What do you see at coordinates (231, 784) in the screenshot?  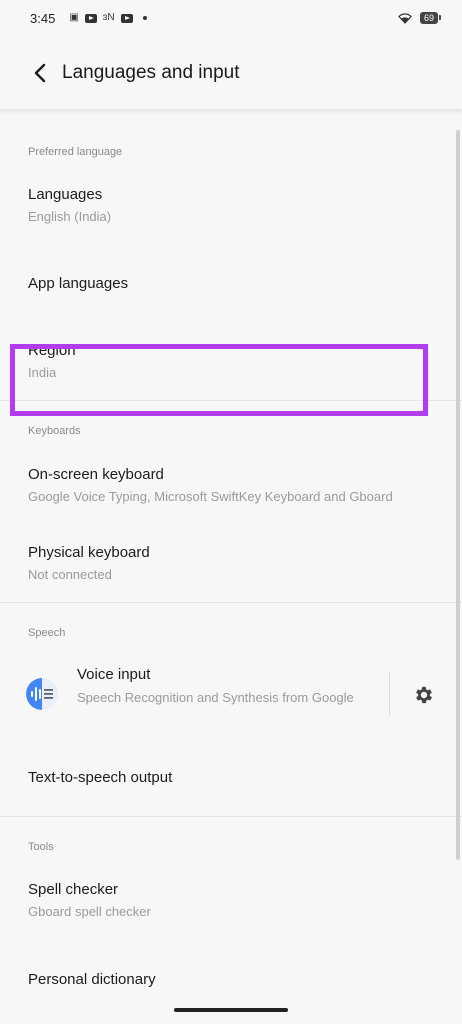 I see `tts-output-item: Text-to-speech output` at bounding box center [231, 784].